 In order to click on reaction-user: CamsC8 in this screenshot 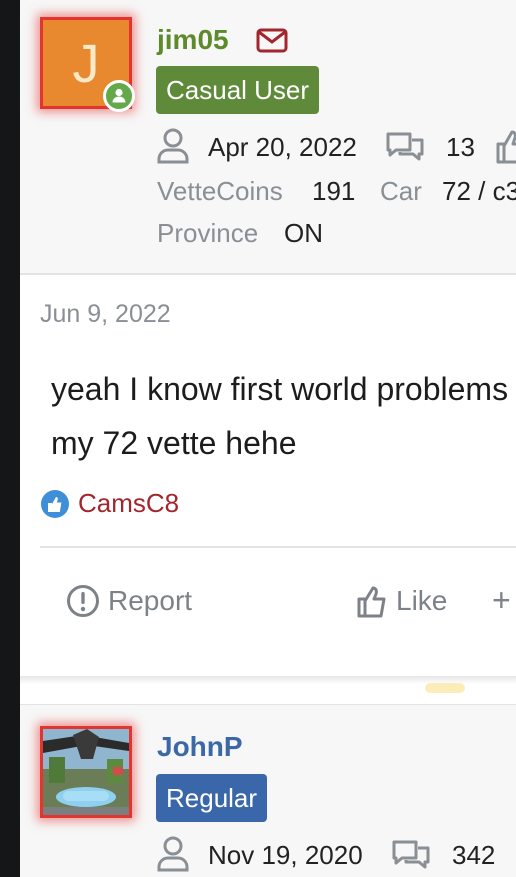, I will do `click(128, 503)`.